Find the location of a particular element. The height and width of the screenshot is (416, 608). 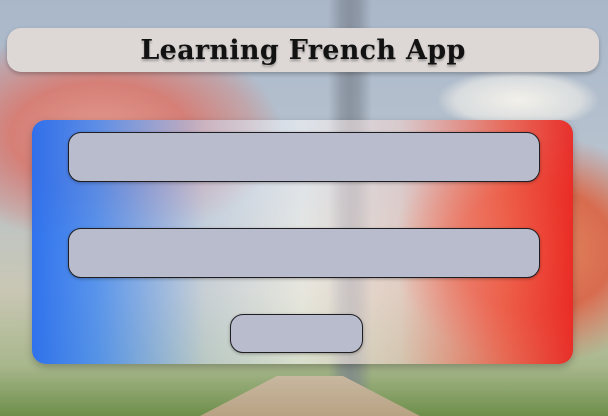

submit-button is located at coordinates (296, 333).